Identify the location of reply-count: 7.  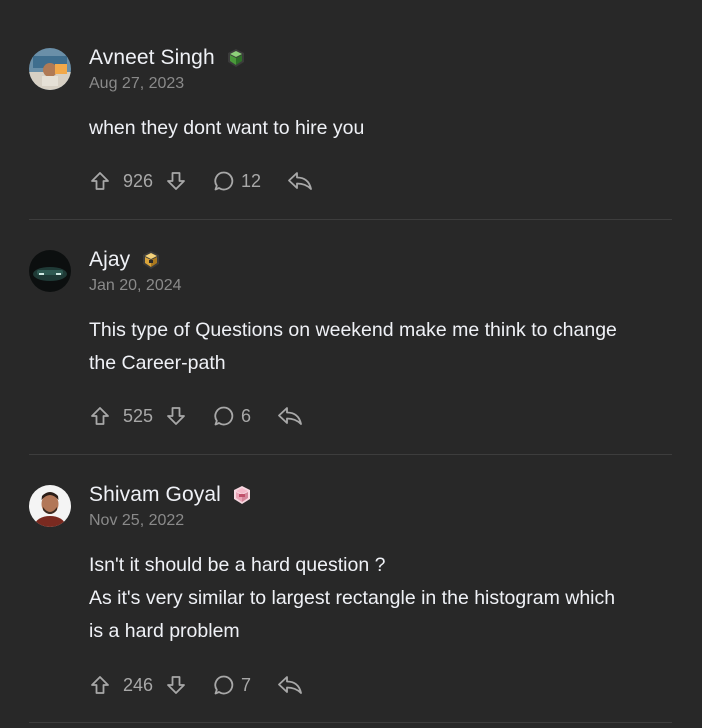
(246, 685).